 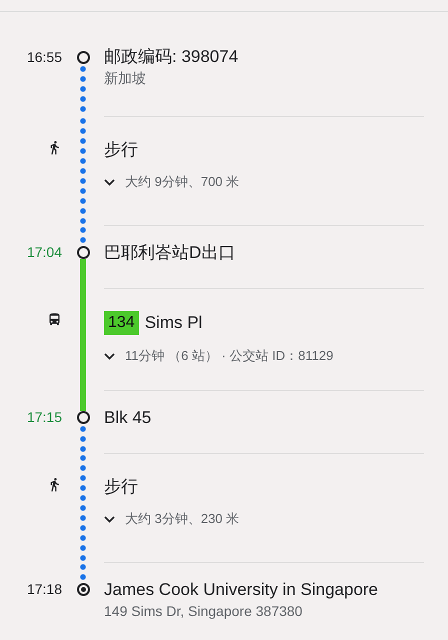 What do you see at coordinates (121, 323) in the screenshot?
I see `route-badge: 134` at bounding box center [121, 323].